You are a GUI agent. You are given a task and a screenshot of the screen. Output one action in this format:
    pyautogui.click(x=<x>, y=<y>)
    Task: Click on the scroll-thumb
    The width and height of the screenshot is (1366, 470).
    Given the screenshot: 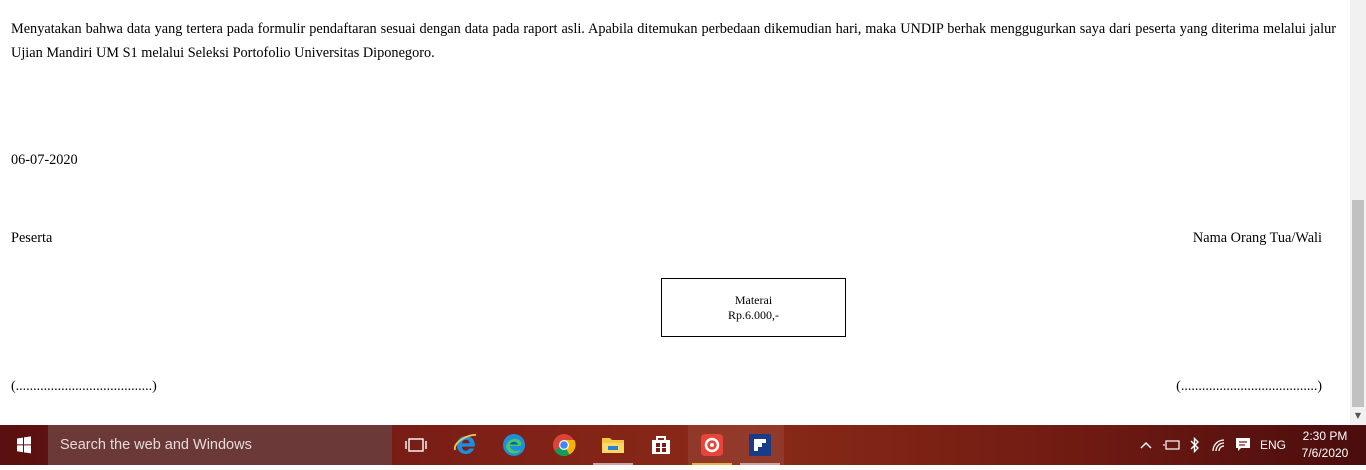 What is the action you would take?
    pyautogui.click(x=1358, y=303)
    